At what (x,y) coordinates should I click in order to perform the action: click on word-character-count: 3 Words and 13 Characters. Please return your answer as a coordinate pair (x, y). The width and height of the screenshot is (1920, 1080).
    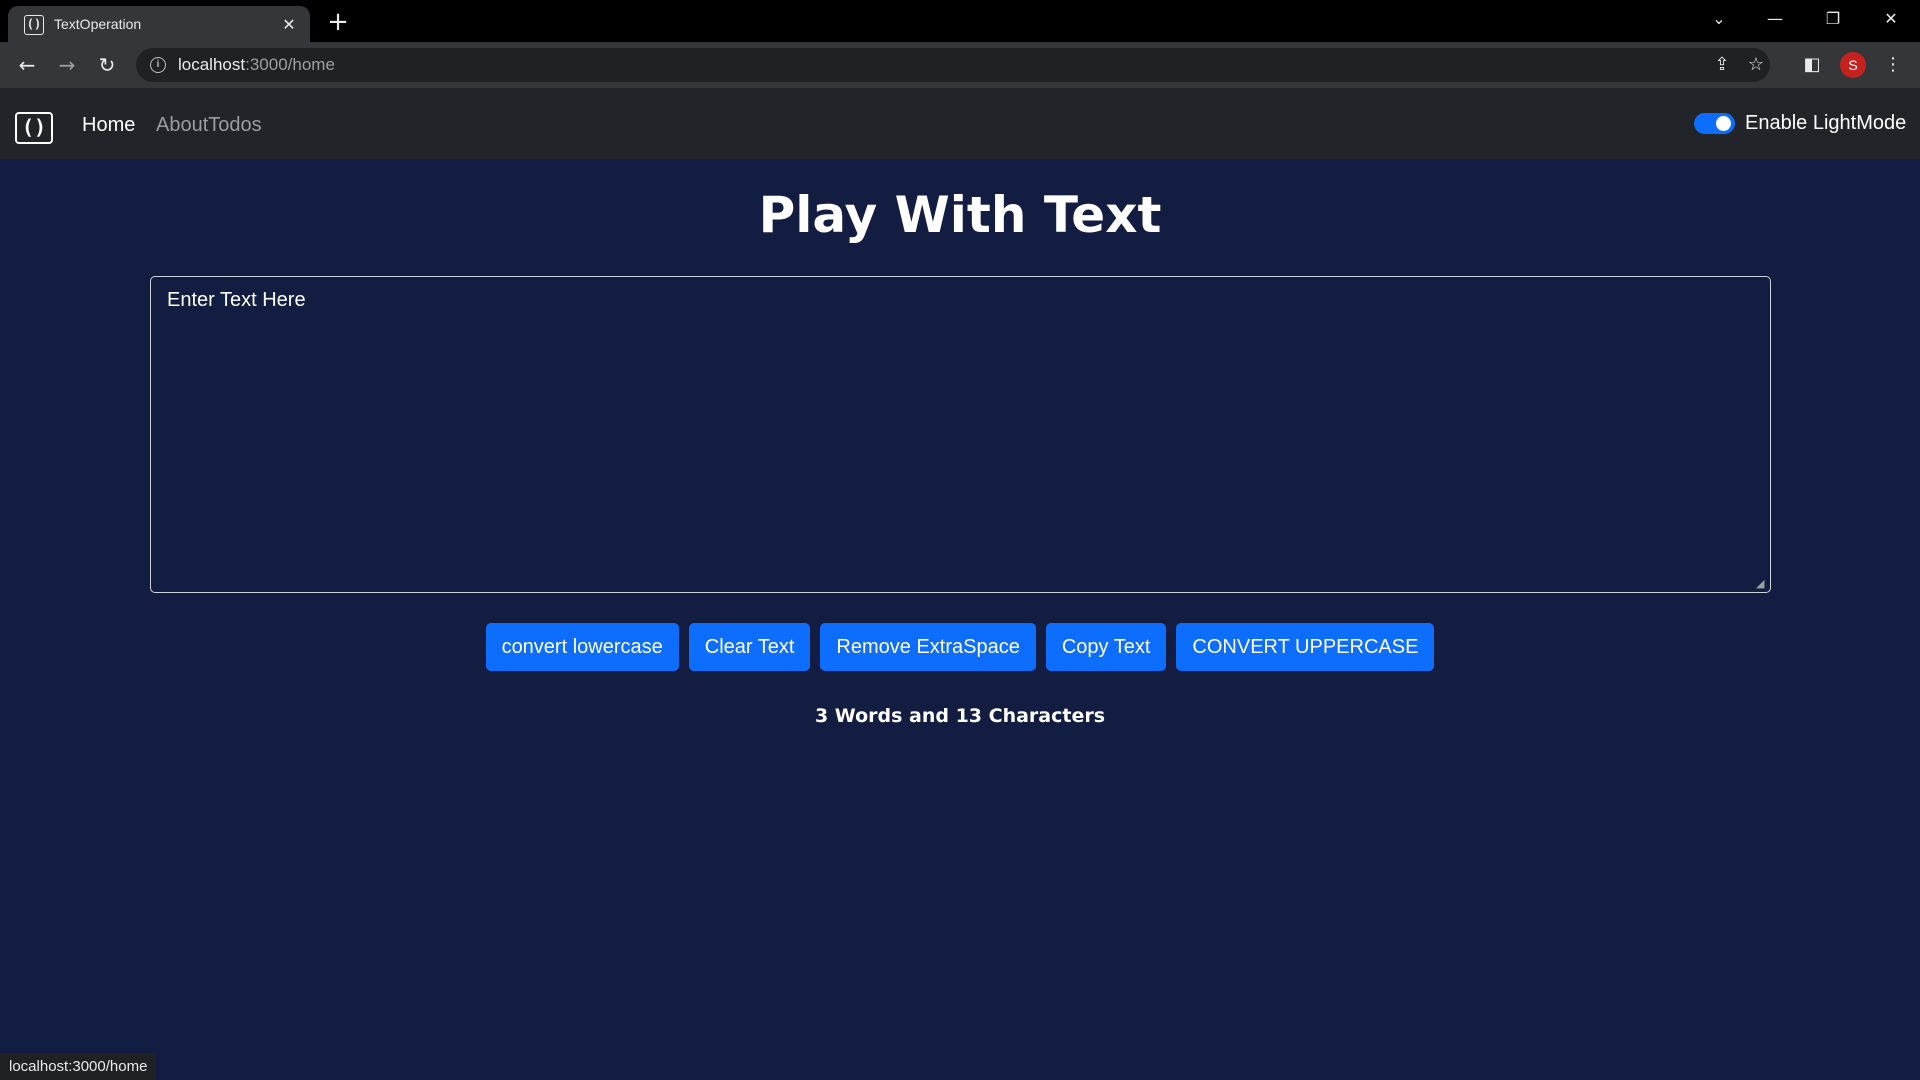
    Looking at the image, I should click on (960, 716).